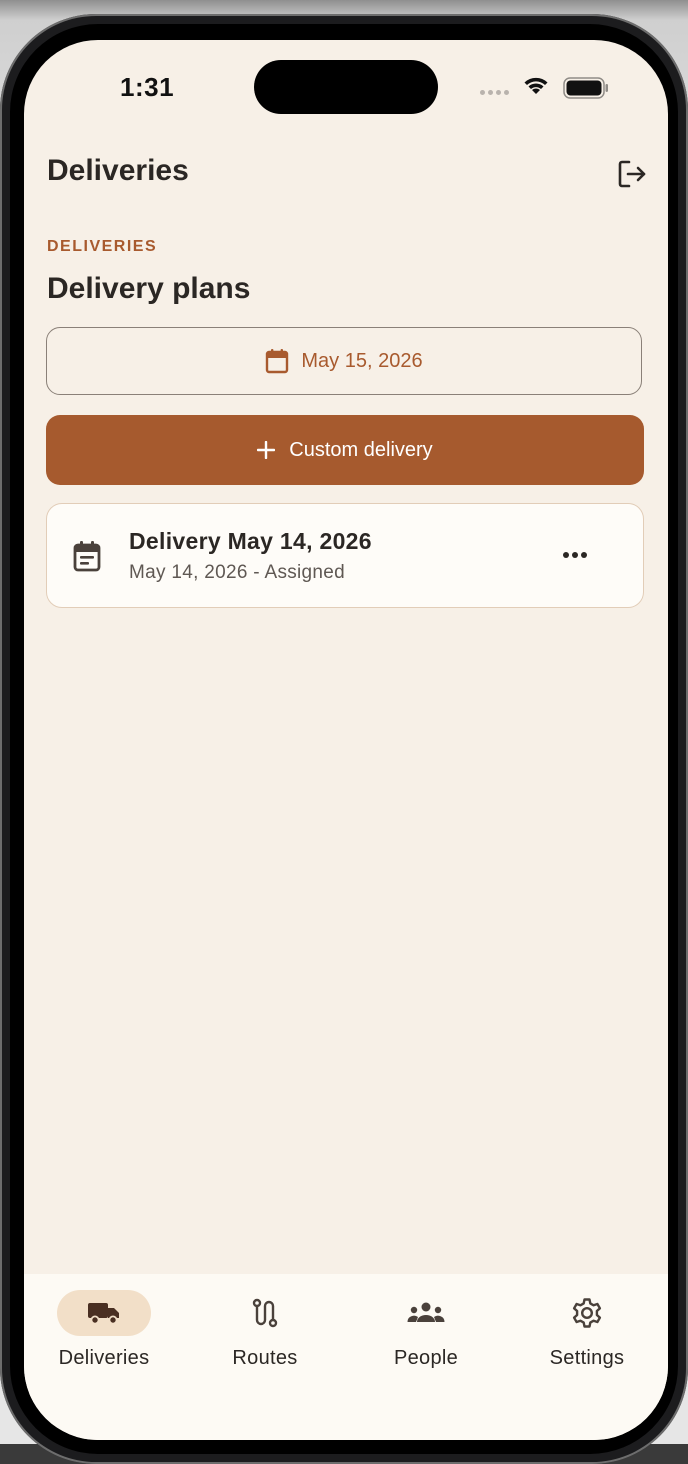 The height and width of the screenshot is (1464, 688). What do you see at coordinates (586, 90) in the screenshot?
I see `battery-icon` at bounding box center [586, 90].